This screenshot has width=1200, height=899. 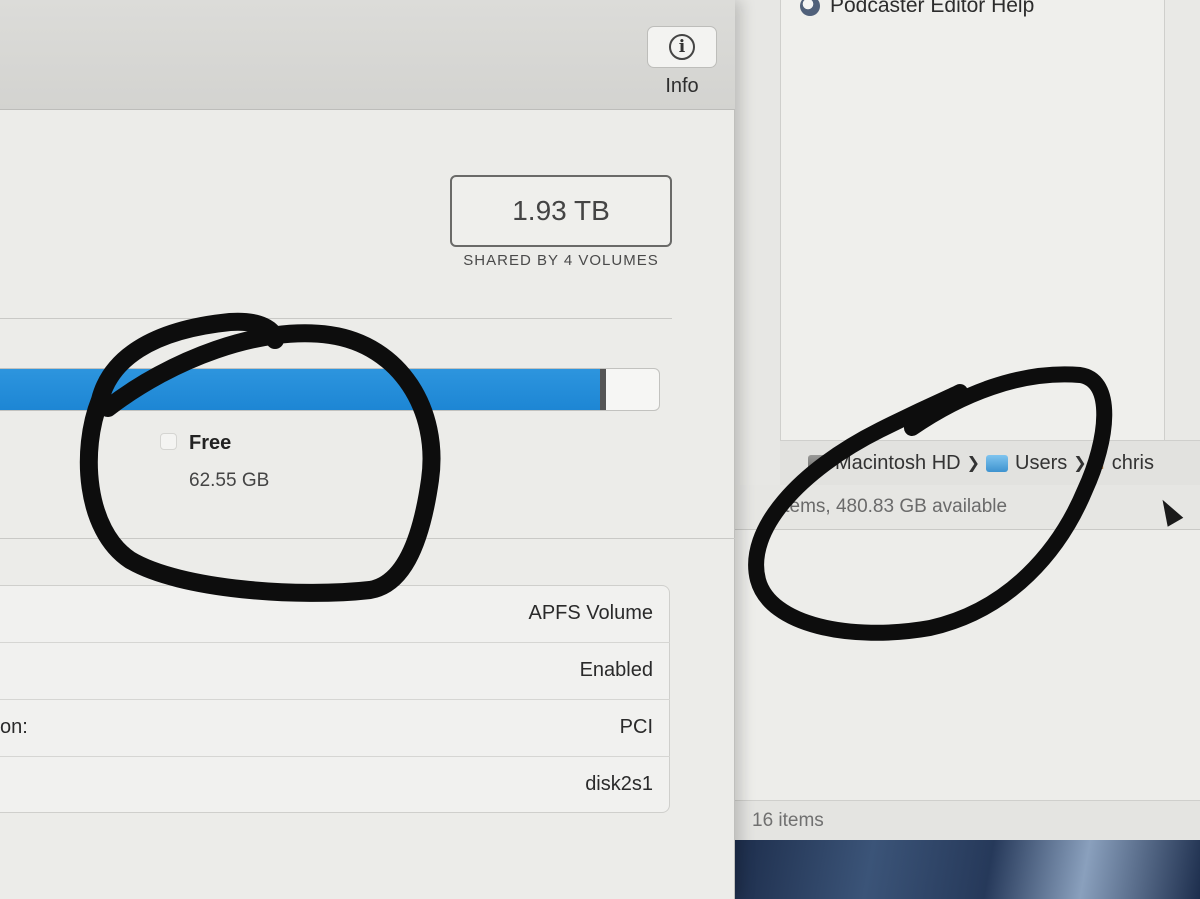 What do you see at coordinates (894, 506) in the screenshot?
I see `available-space-text: items, 480.83 GB available` at bounding box center [894, 506].